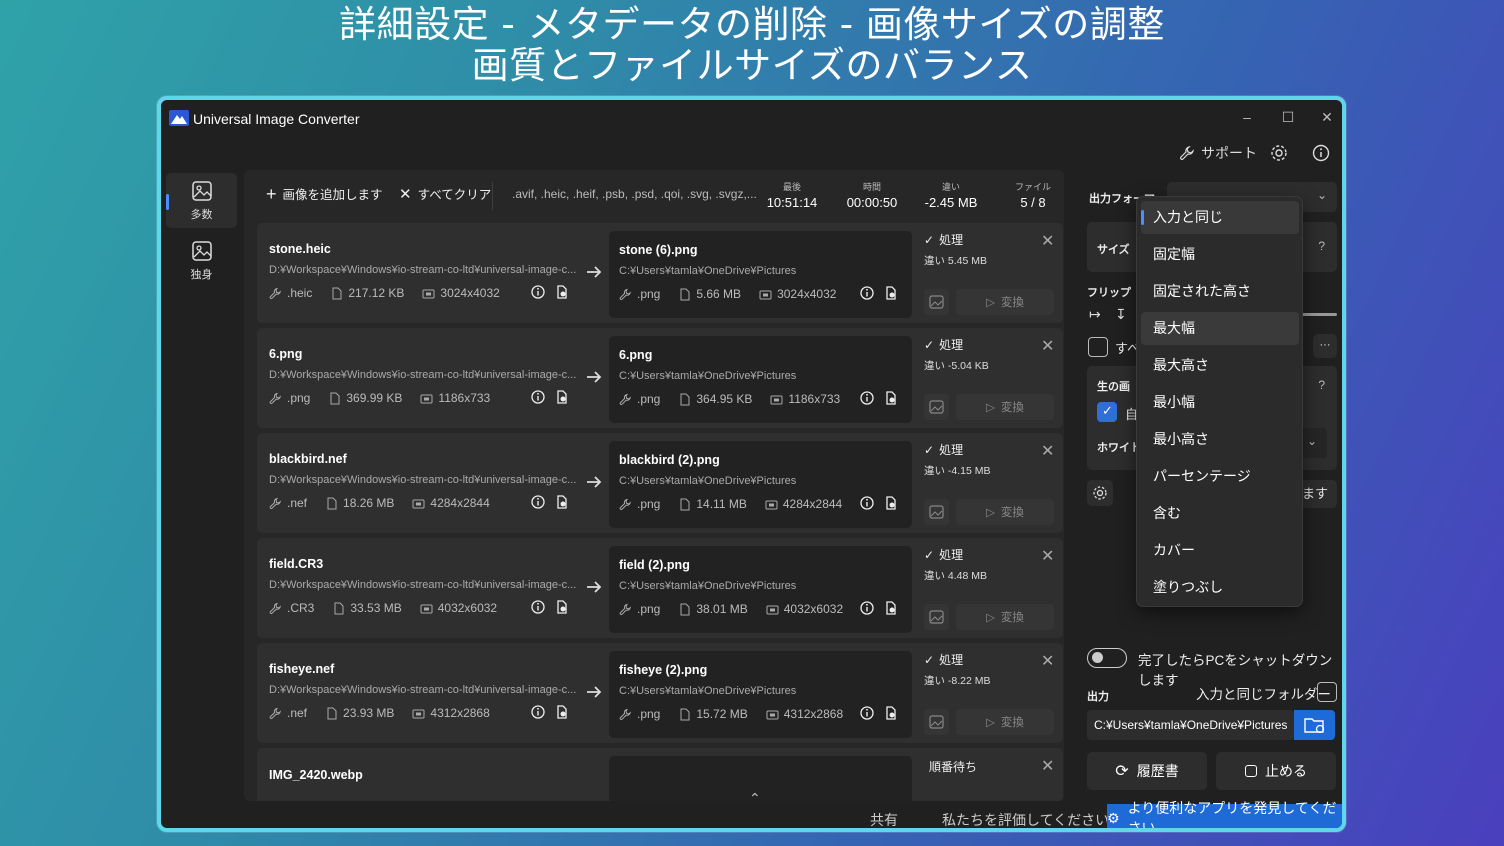 The width and height of the screenshot is (1504, 846). What do you see at coordinates (374, 398) in the screenshot?
I see `file-size-text: 369.99 KB` at bounding box center [374, 398].